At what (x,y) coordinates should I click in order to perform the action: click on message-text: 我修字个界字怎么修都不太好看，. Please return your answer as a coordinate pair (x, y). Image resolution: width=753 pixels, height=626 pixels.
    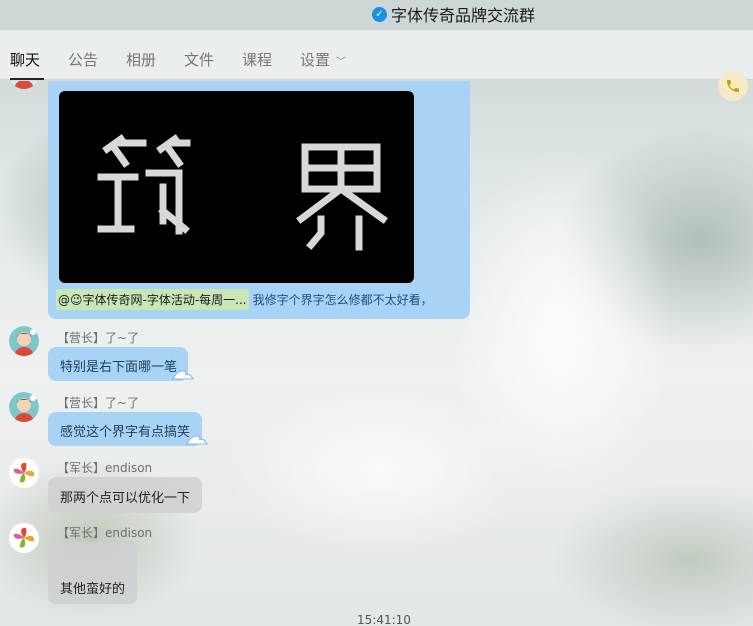
    Looking at the image, I should click on (342, 300).